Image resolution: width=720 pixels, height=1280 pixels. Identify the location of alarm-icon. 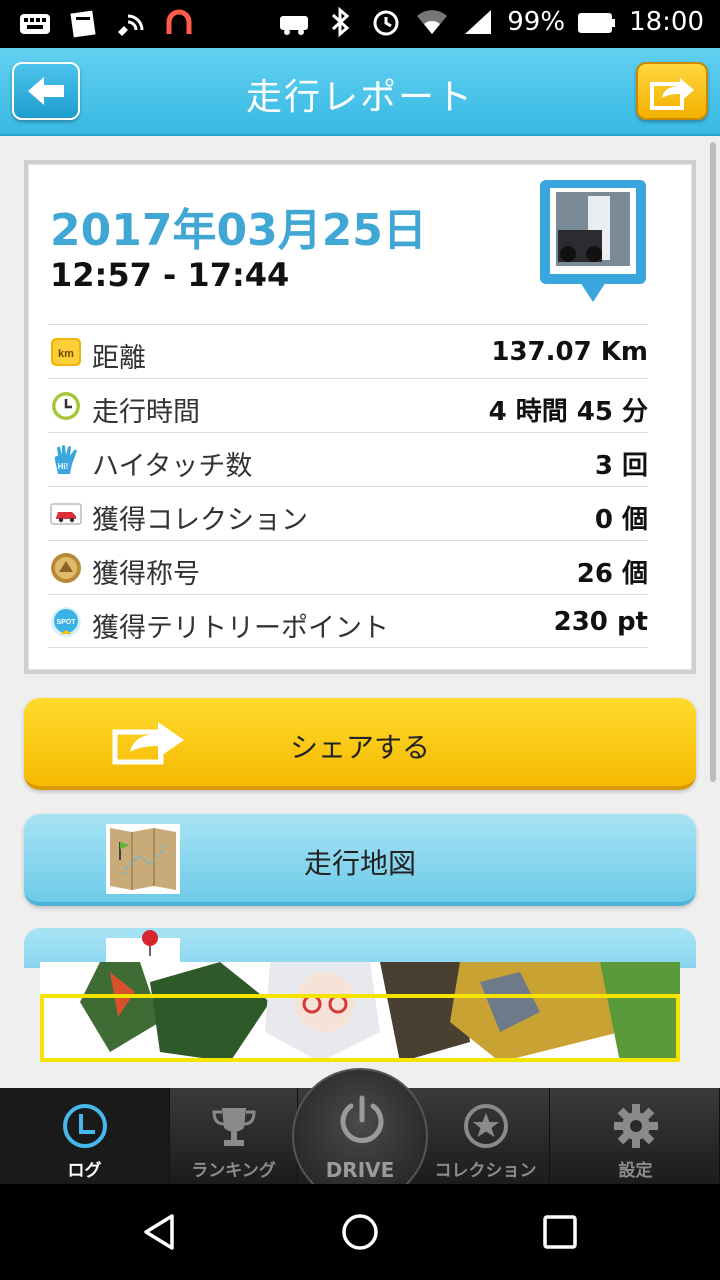
(386, 22).